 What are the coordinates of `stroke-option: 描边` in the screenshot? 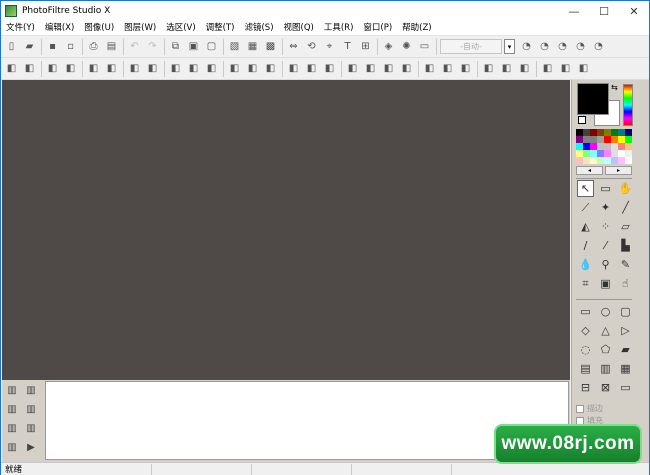 It's located at (589, 408).